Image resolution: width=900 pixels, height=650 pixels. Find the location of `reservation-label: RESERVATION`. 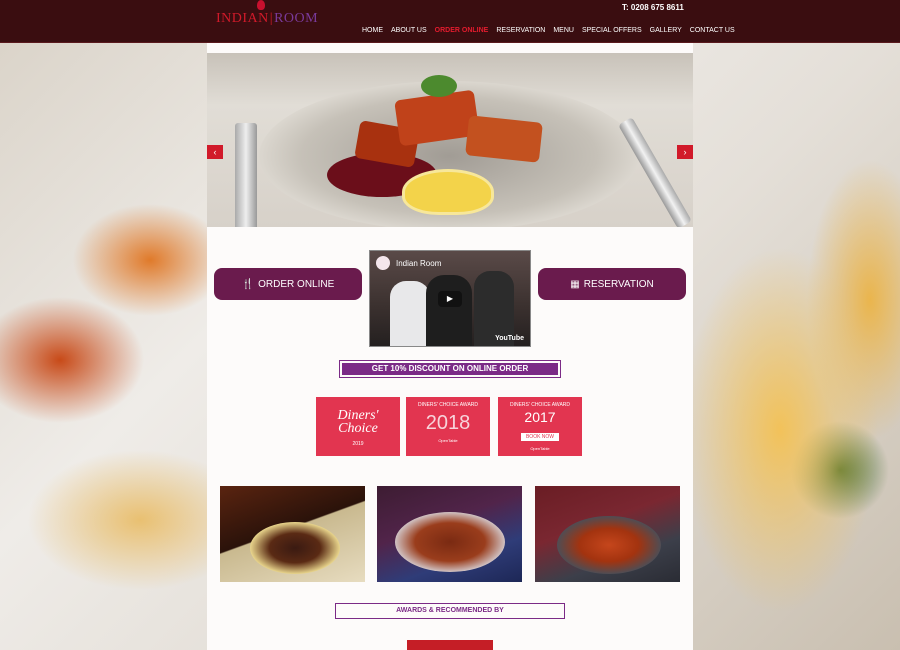

reservation-label: RESERVATION is located at coordinates (618, 284).